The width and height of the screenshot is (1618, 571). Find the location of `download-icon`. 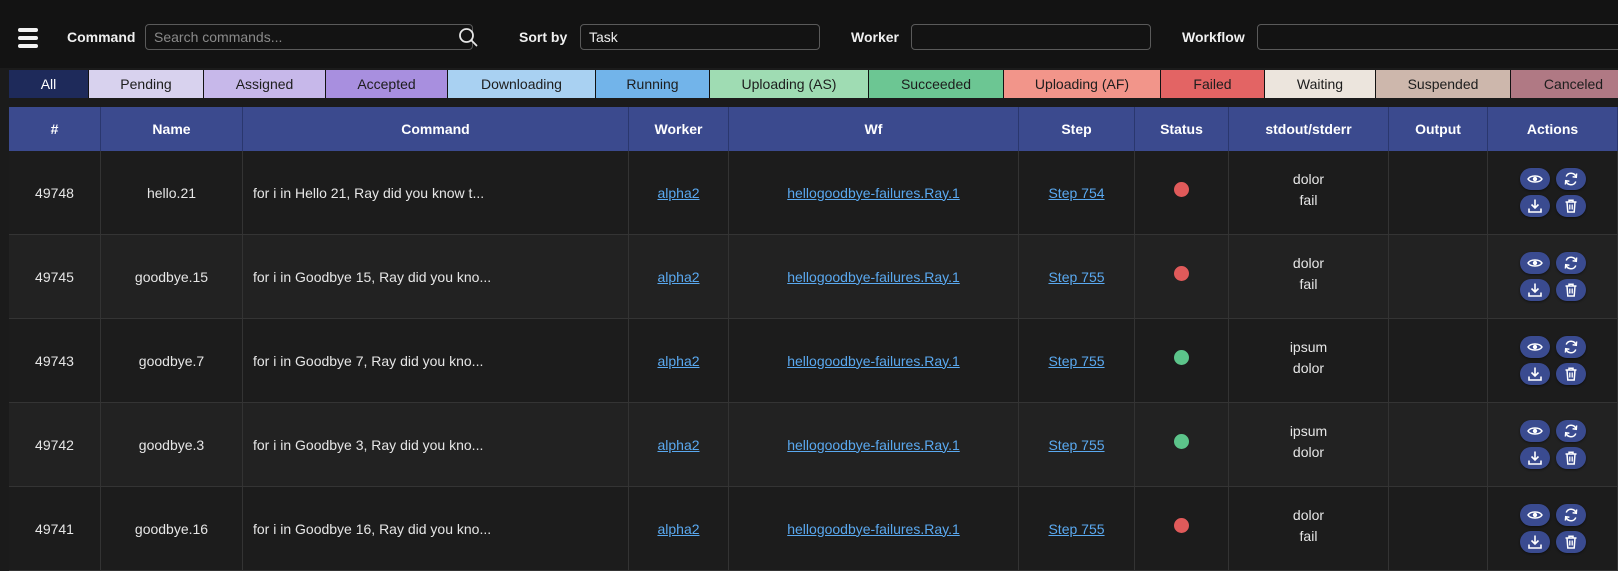

download-icon is located at coordinates (1535, 206).